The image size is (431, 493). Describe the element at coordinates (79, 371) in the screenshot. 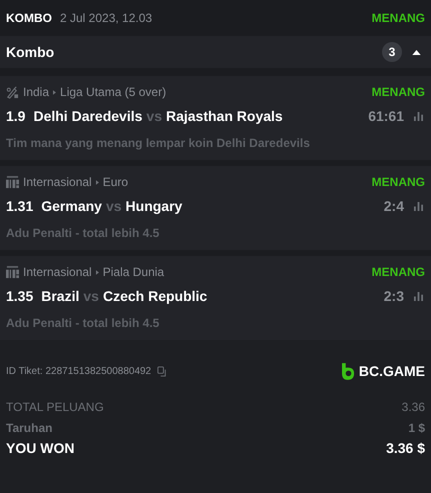

I see `ticket-id: ID Tiket: 2287151382500880492` at that location.